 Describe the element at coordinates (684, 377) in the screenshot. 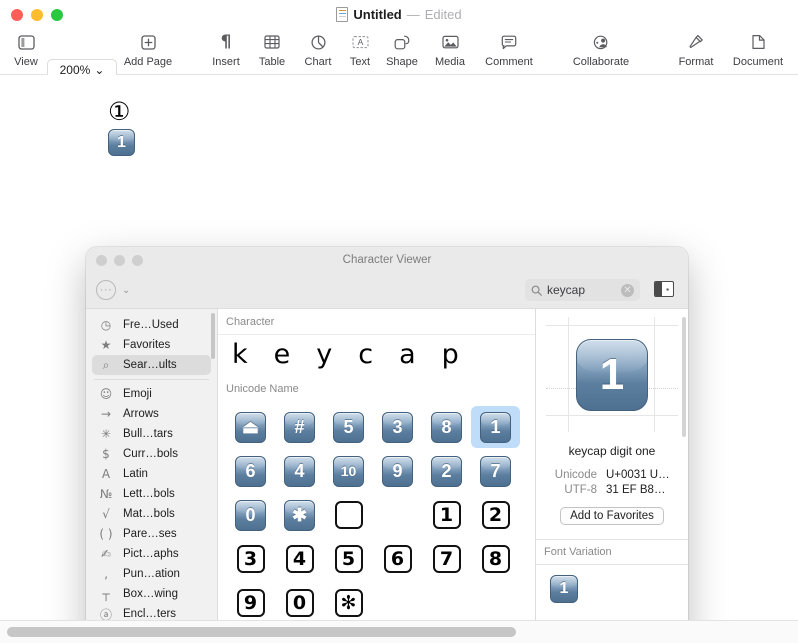

I see `detail-scrollbar` at that location.